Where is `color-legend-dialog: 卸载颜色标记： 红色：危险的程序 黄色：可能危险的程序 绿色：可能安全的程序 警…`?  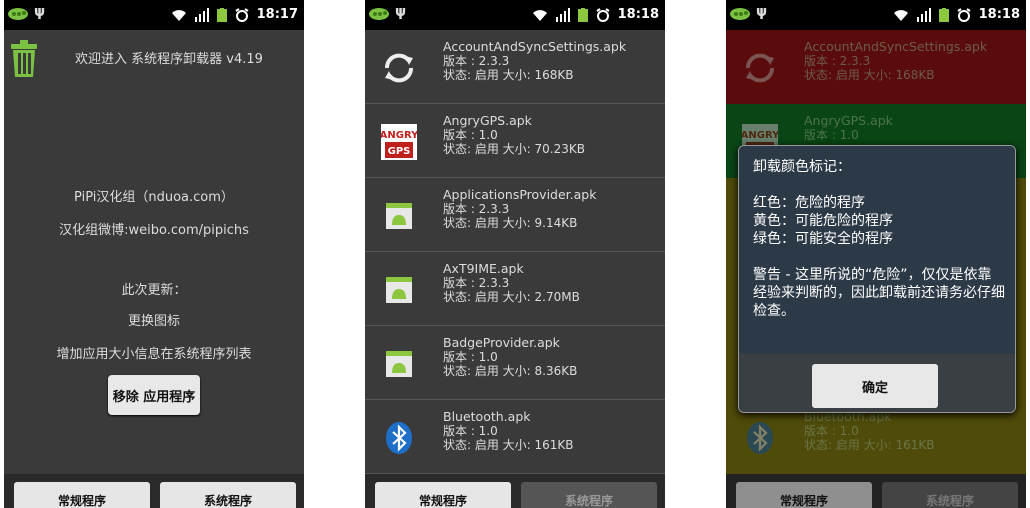 color-legend-dialog: 卸载颜色标记： 红色：危险的程序 黄色：可能危险的程序 绿色：可能安全的程序 警… is located at coordinates (877, 279).